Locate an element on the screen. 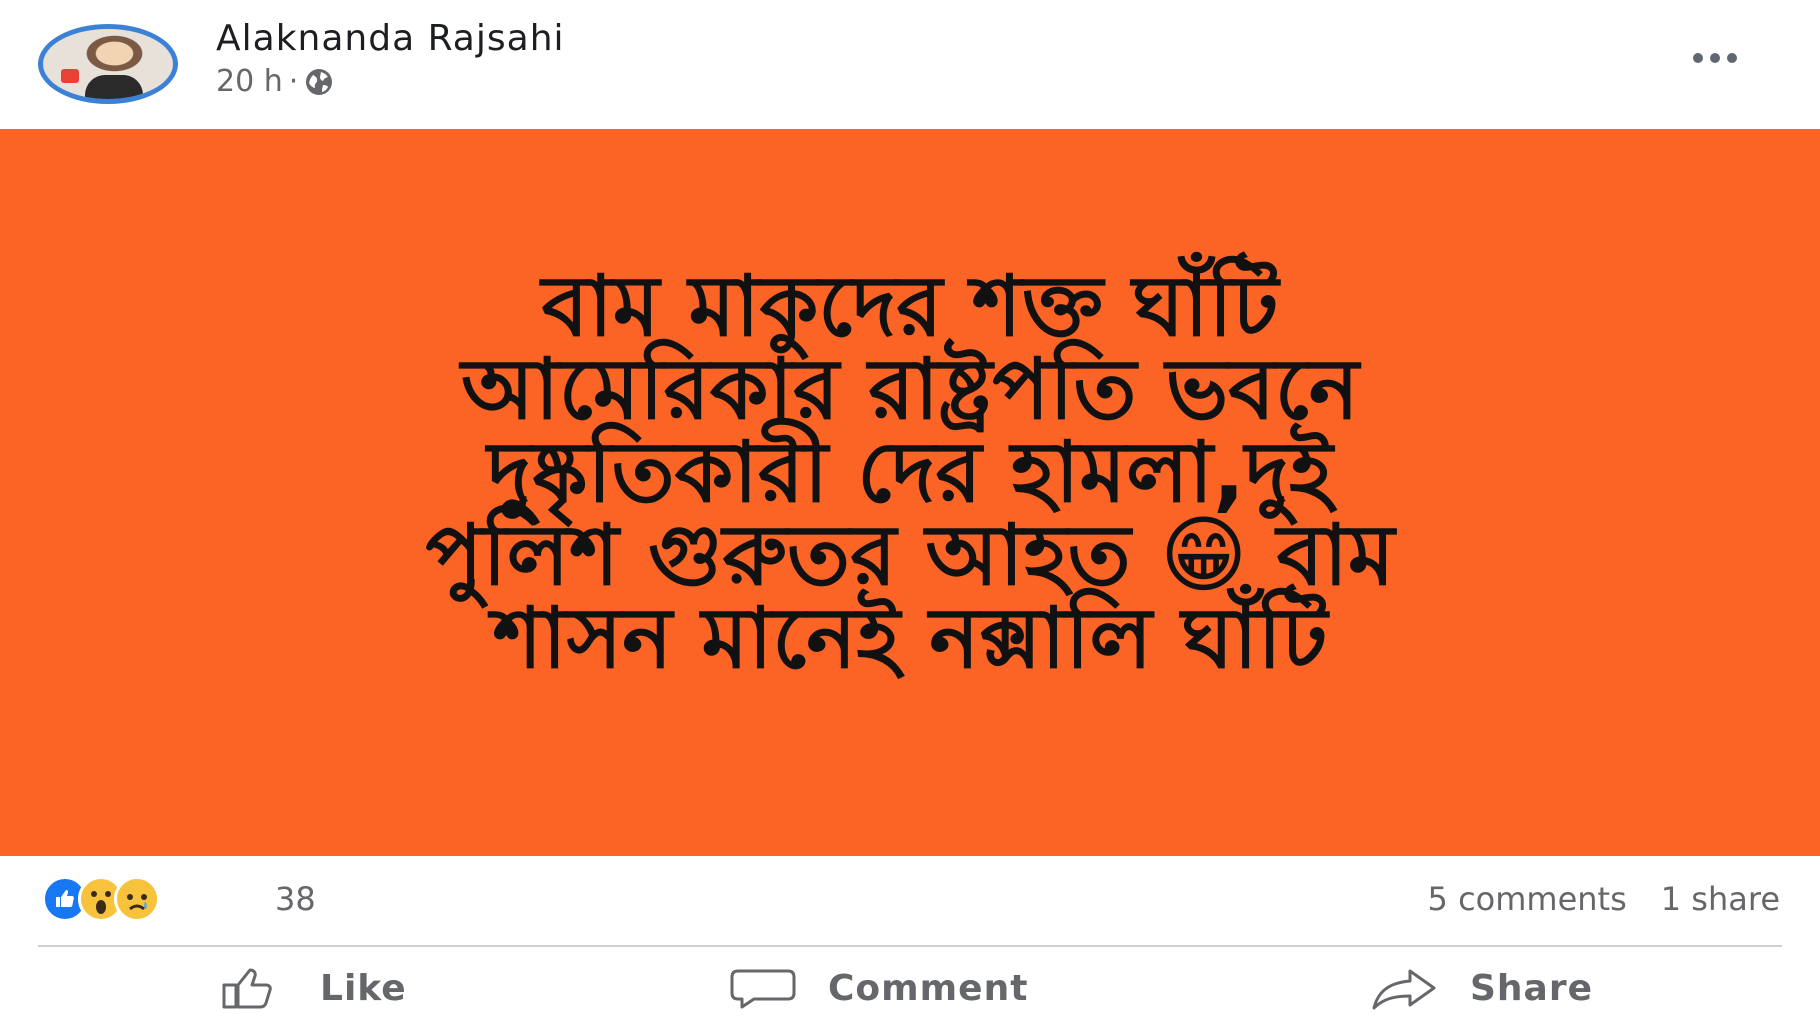  banner-line: দুষ্কৃতিকারী দের হামলা,দুই is located at coordinates (910, 472).